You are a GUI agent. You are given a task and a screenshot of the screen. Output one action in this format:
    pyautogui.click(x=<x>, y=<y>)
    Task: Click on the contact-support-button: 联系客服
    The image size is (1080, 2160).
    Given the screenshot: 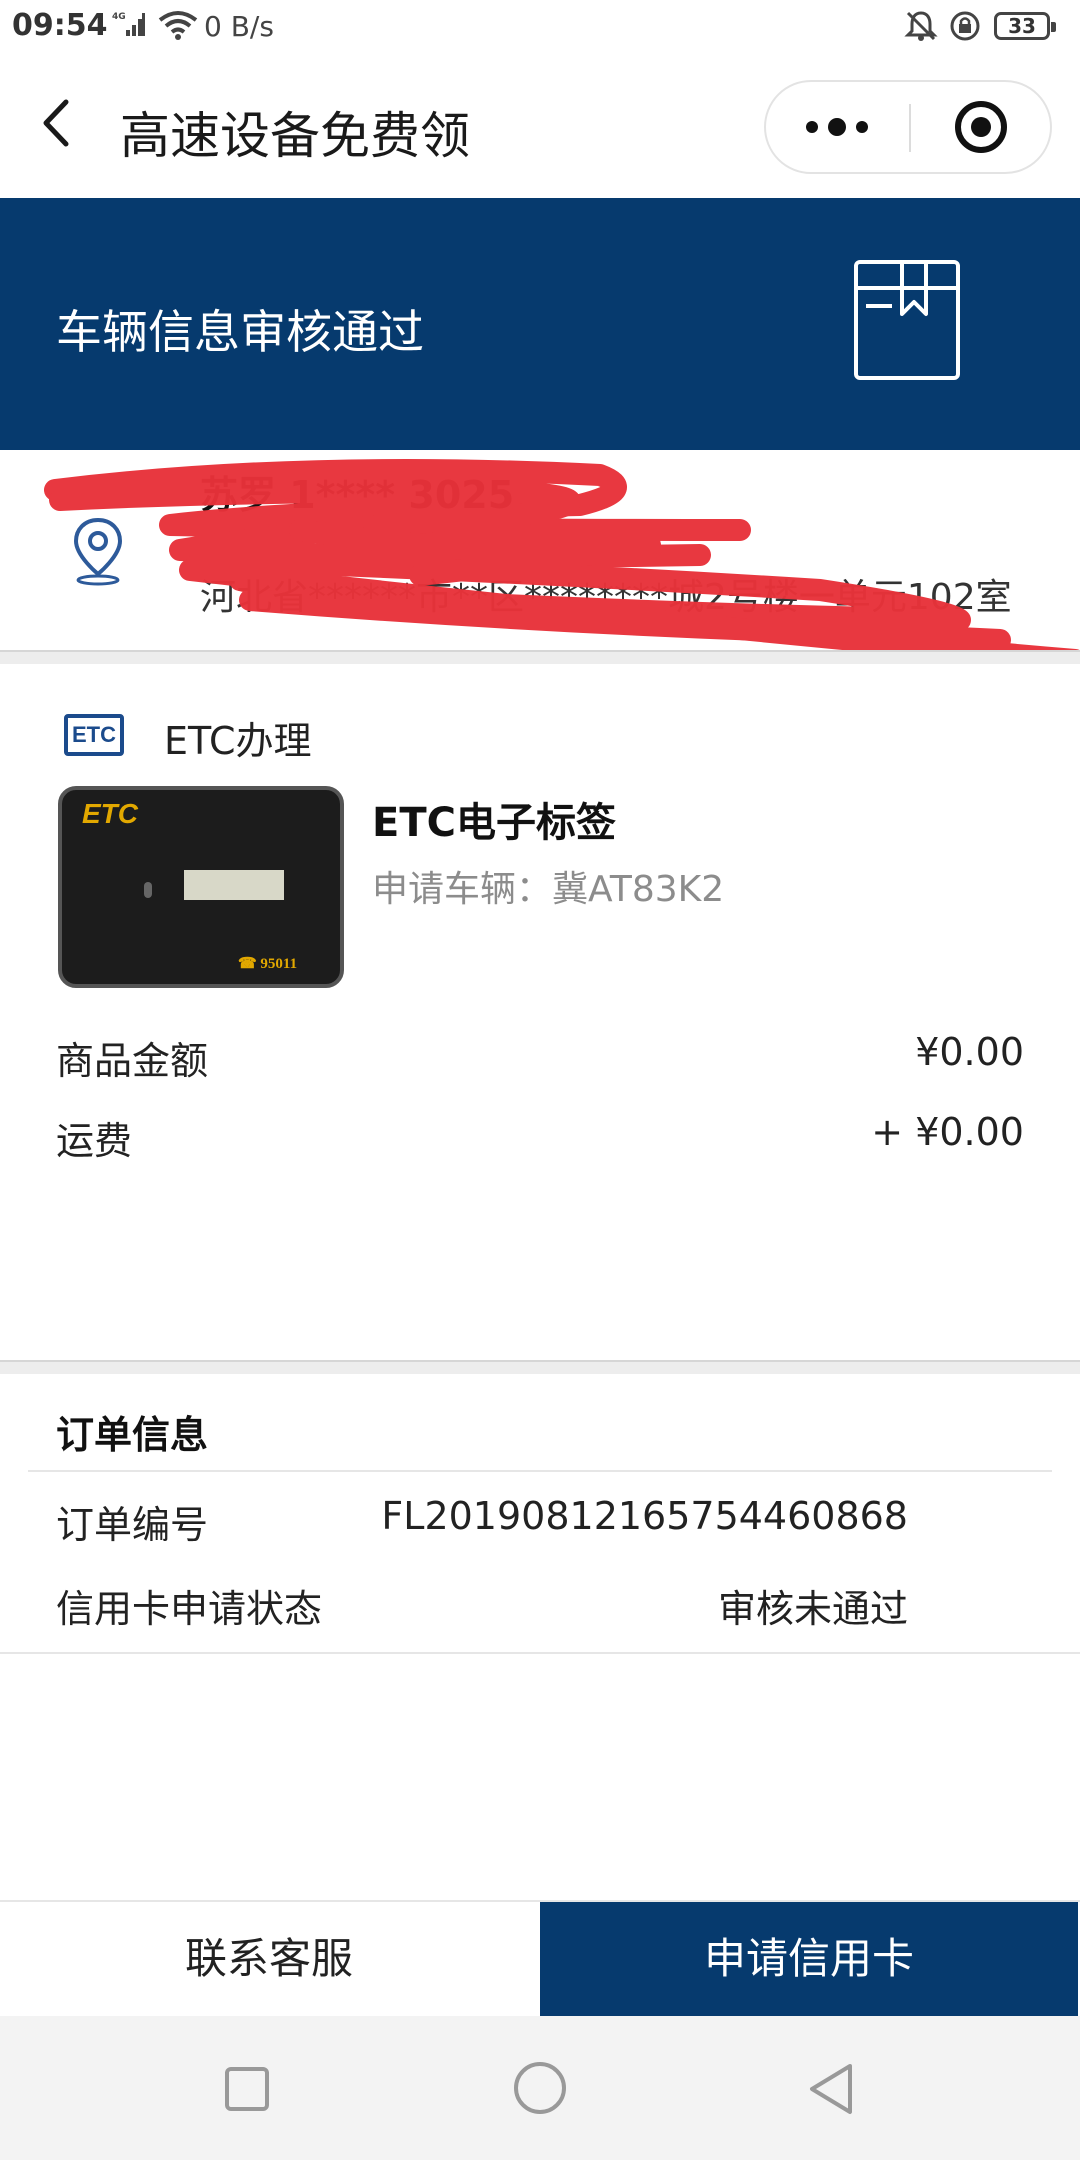 What is the action you would take?
    pyautogui.click(x=269, y=1959)
    